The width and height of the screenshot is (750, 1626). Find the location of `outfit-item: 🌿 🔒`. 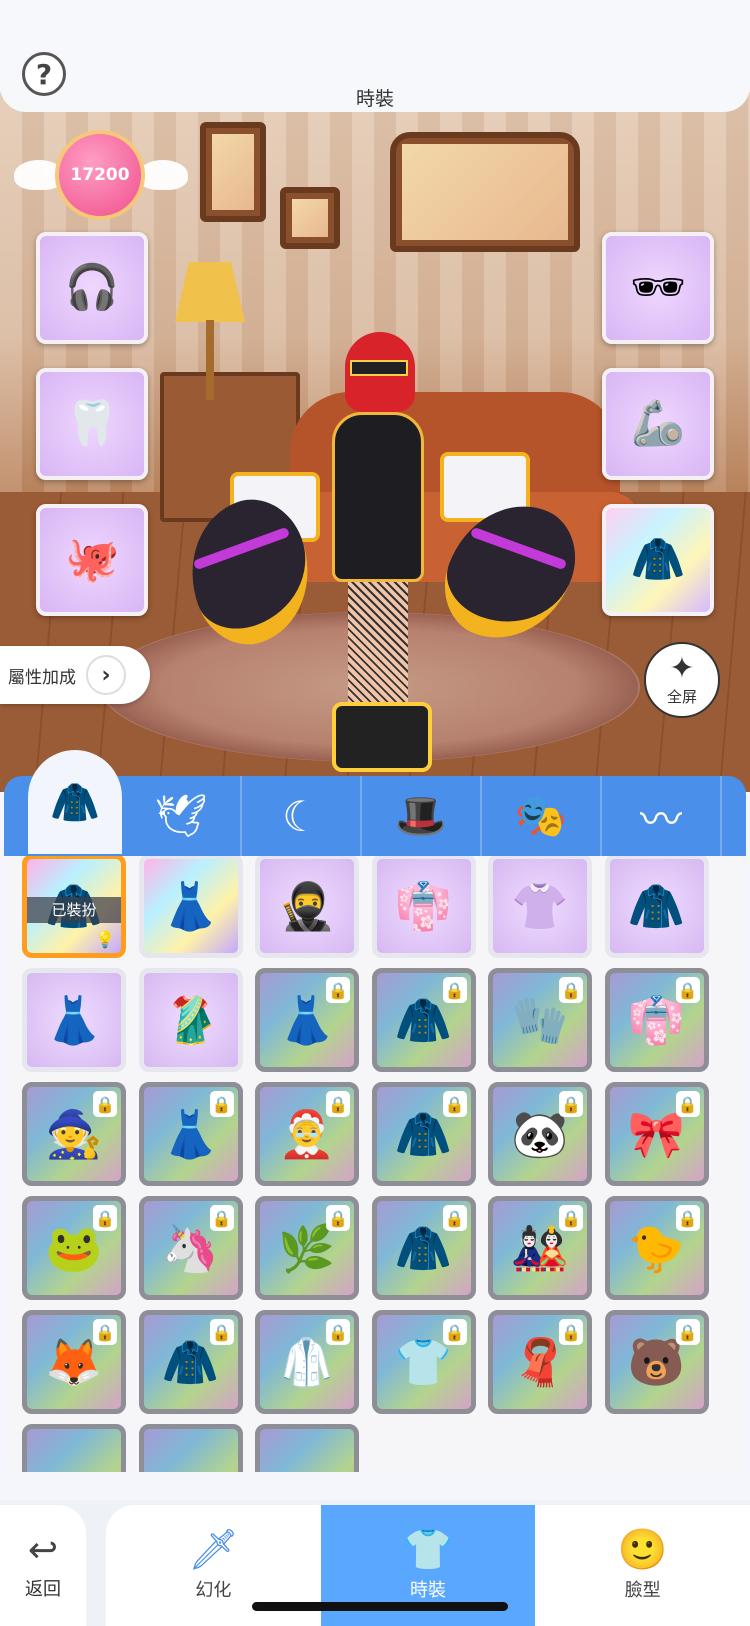

outfit-item: 🌿 🔒 is located at coordinates (307, 1248).